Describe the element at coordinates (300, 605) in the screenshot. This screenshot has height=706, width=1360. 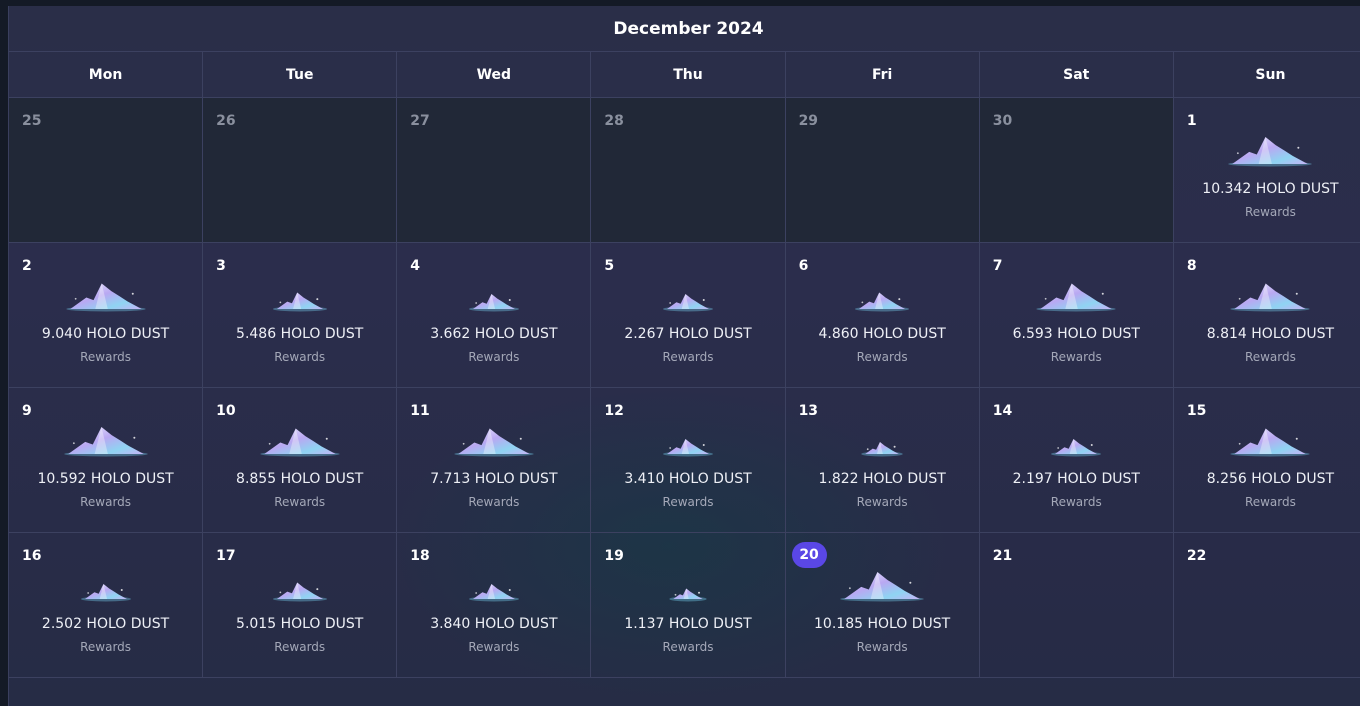
I see `calendar-day-cell: 17 5.015 HOLO DUST Rewards` at that location.